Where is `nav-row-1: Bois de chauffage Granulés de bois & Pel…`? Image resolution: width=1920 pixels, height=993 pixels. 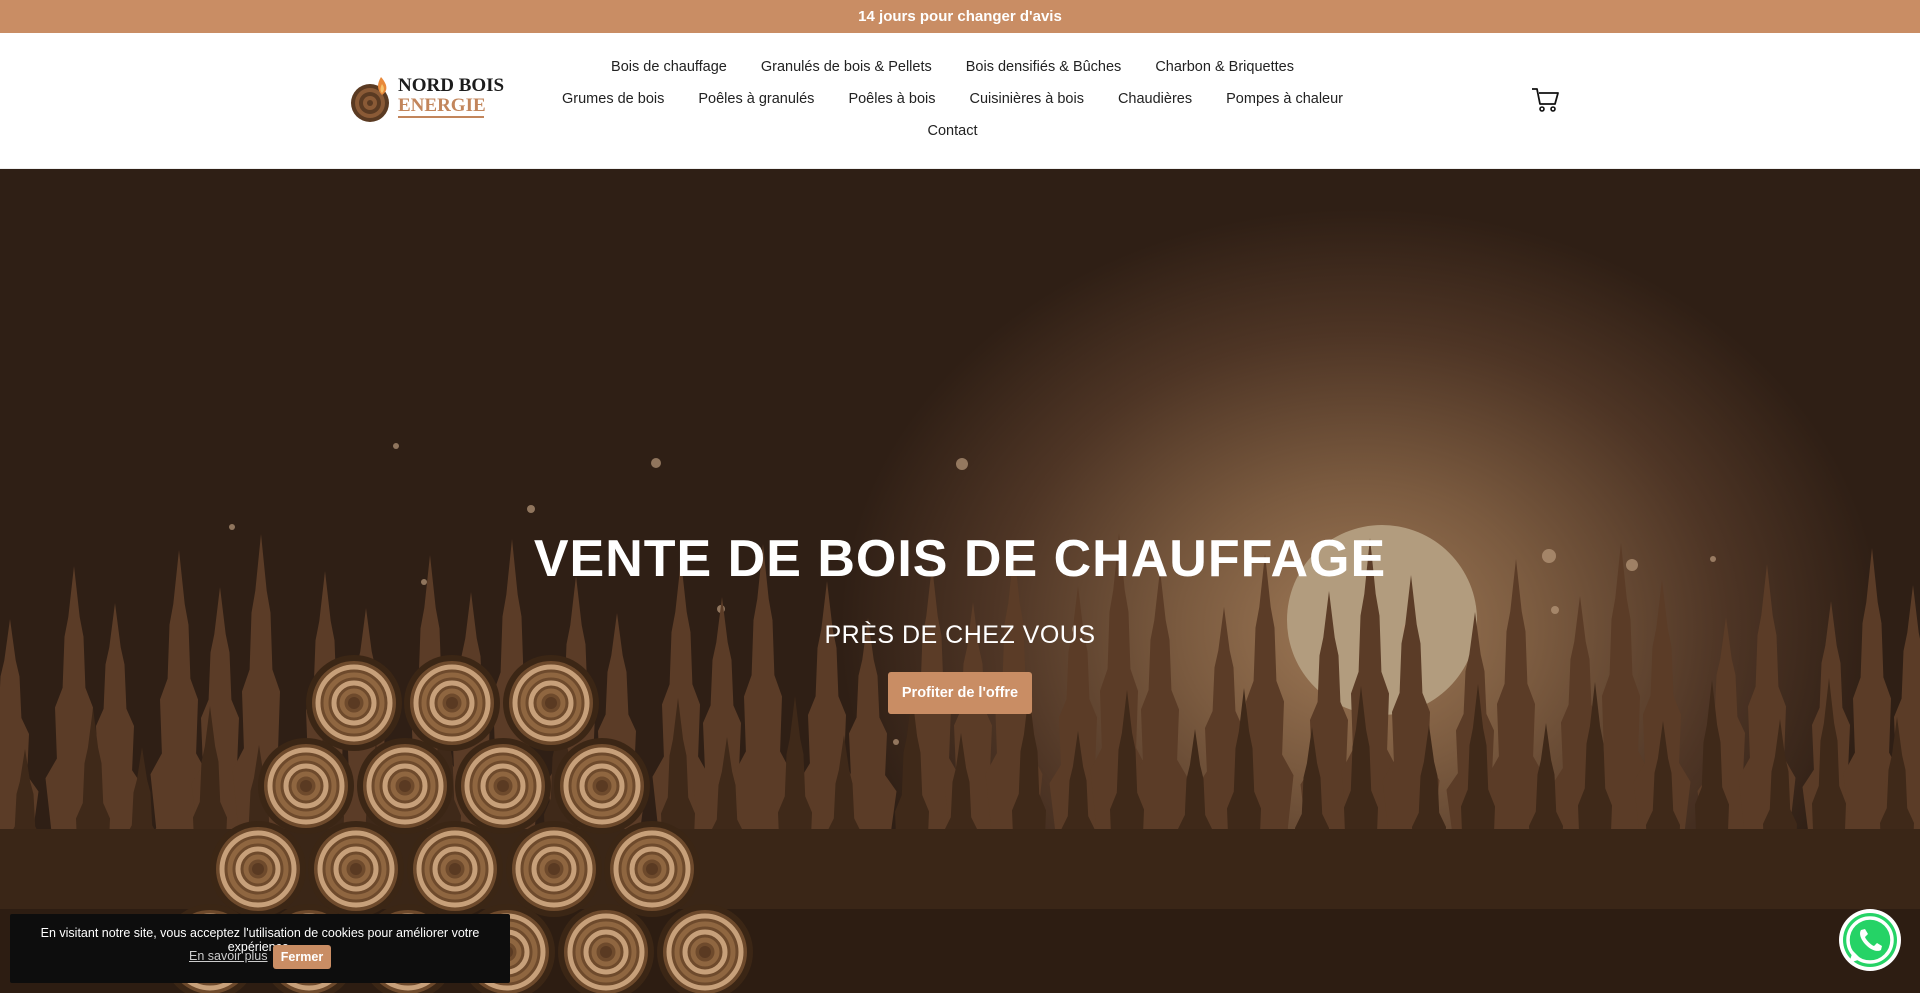 nav-row-1: Bois de chauffage Granulés de bois & Pel… is located at coordinates (952, 67).